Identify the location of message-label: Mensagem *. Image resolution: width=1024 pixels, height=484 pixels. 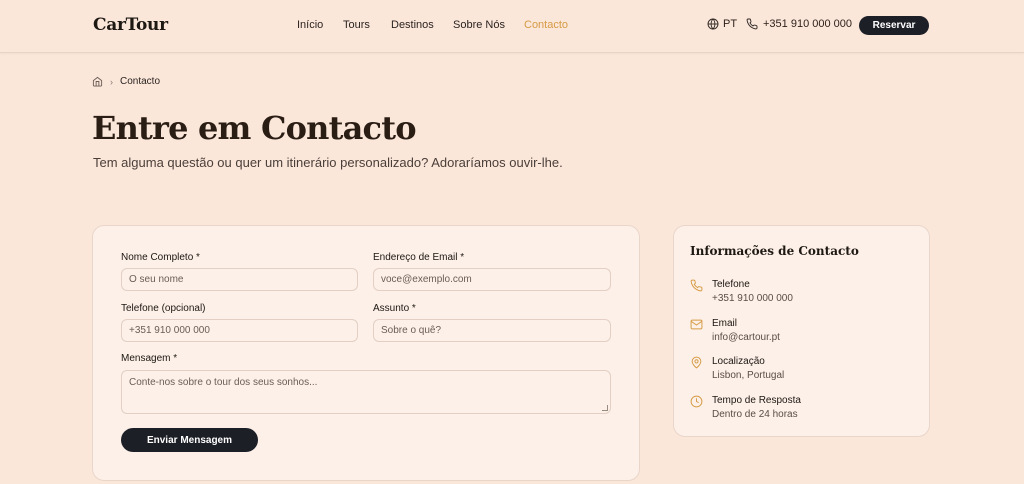
(149, 358).